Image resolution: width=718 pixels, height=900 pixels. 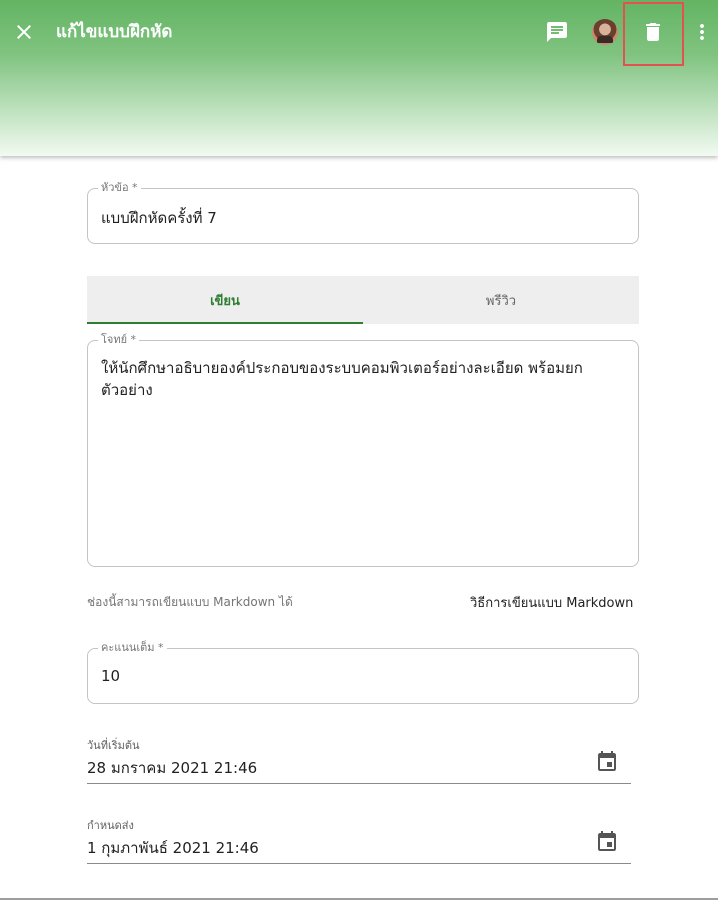 What do you see at coordinates (132, 648) in the screenshot?
I see `score-field-label: คะแนนเต็ม *` at bounding box center [132, 648].